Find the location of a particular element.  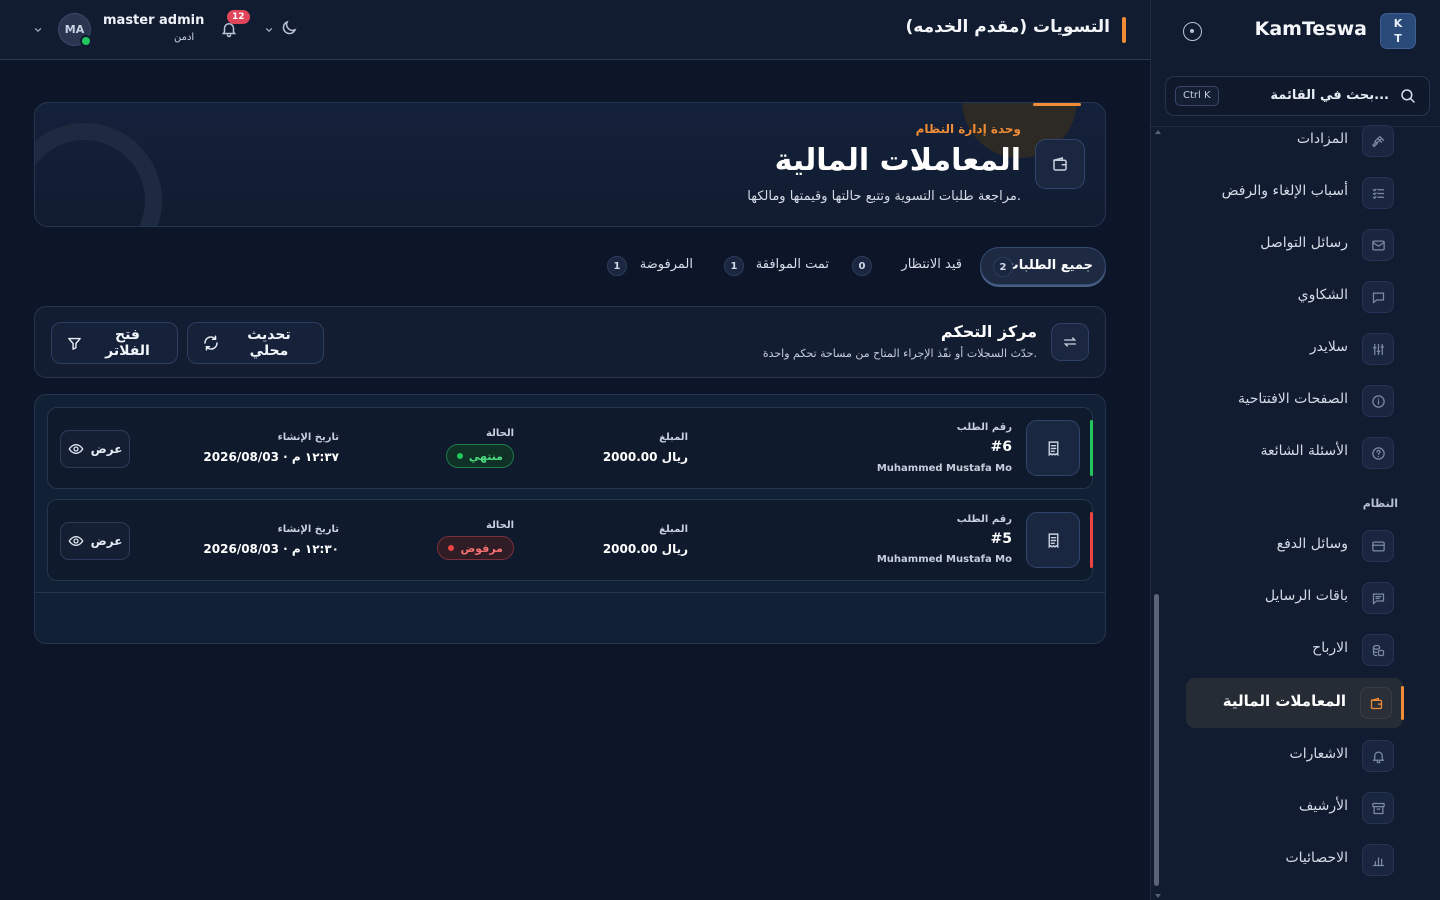

tab-approved: تمت الموافقة 1 is located at coordinates (776, 266).